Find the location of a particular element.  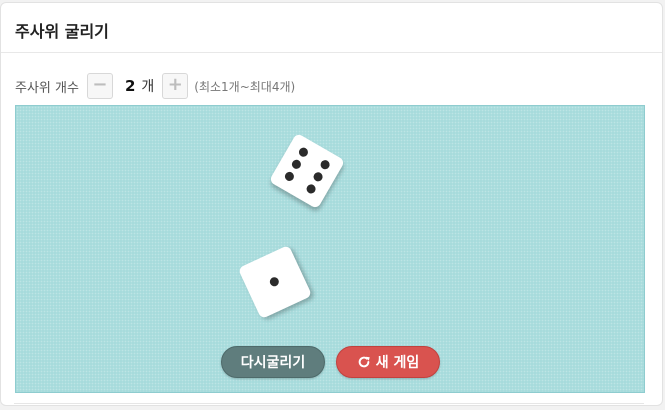

dice-count-unit: 개 is located at coordinates (148, 87).